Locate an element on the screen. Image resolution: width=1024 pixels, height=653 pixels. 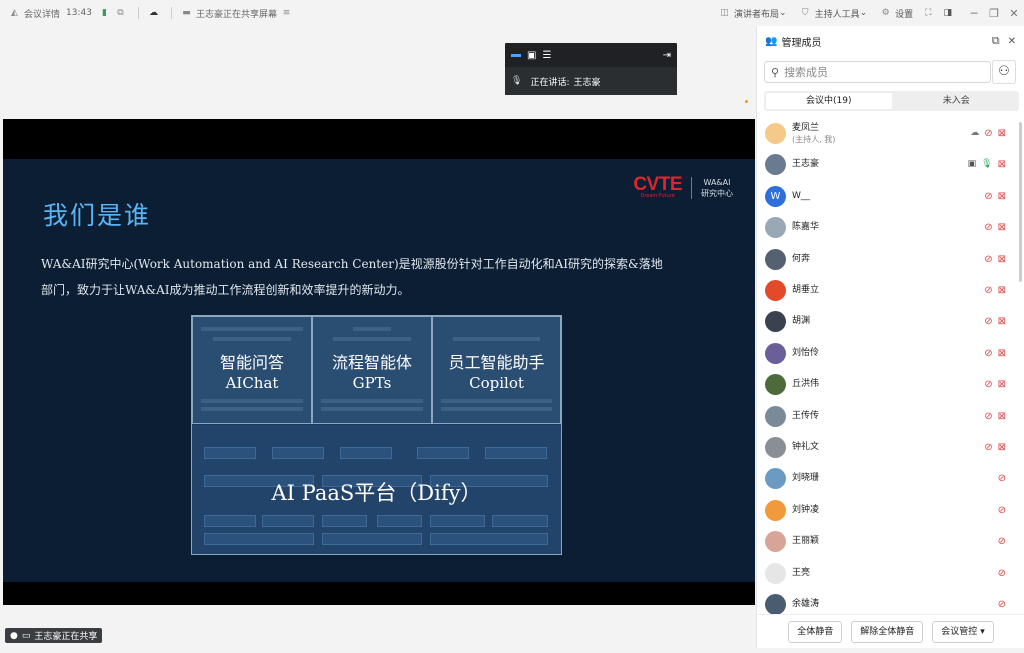
member-row: 刘钟凌 ⊘ is located at coordinates (890, 510).